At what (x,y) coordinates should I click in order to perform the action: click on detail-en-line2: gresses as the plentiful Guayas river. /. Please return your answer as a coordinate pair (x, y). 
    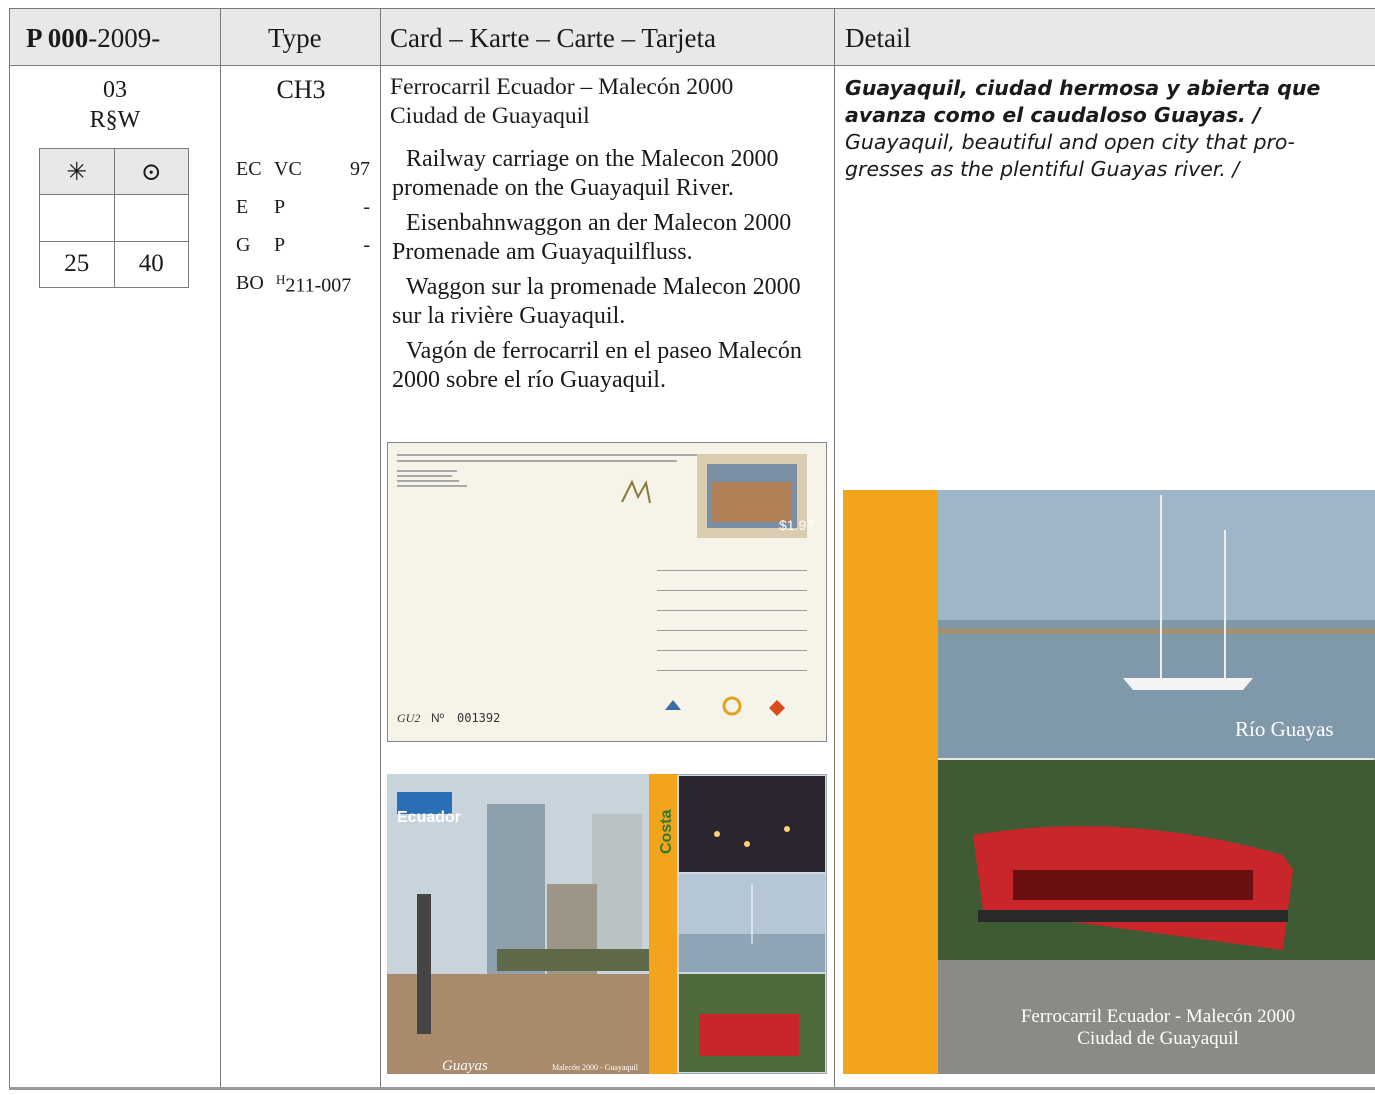
    Looking at the image, I should click on (1042, 169).